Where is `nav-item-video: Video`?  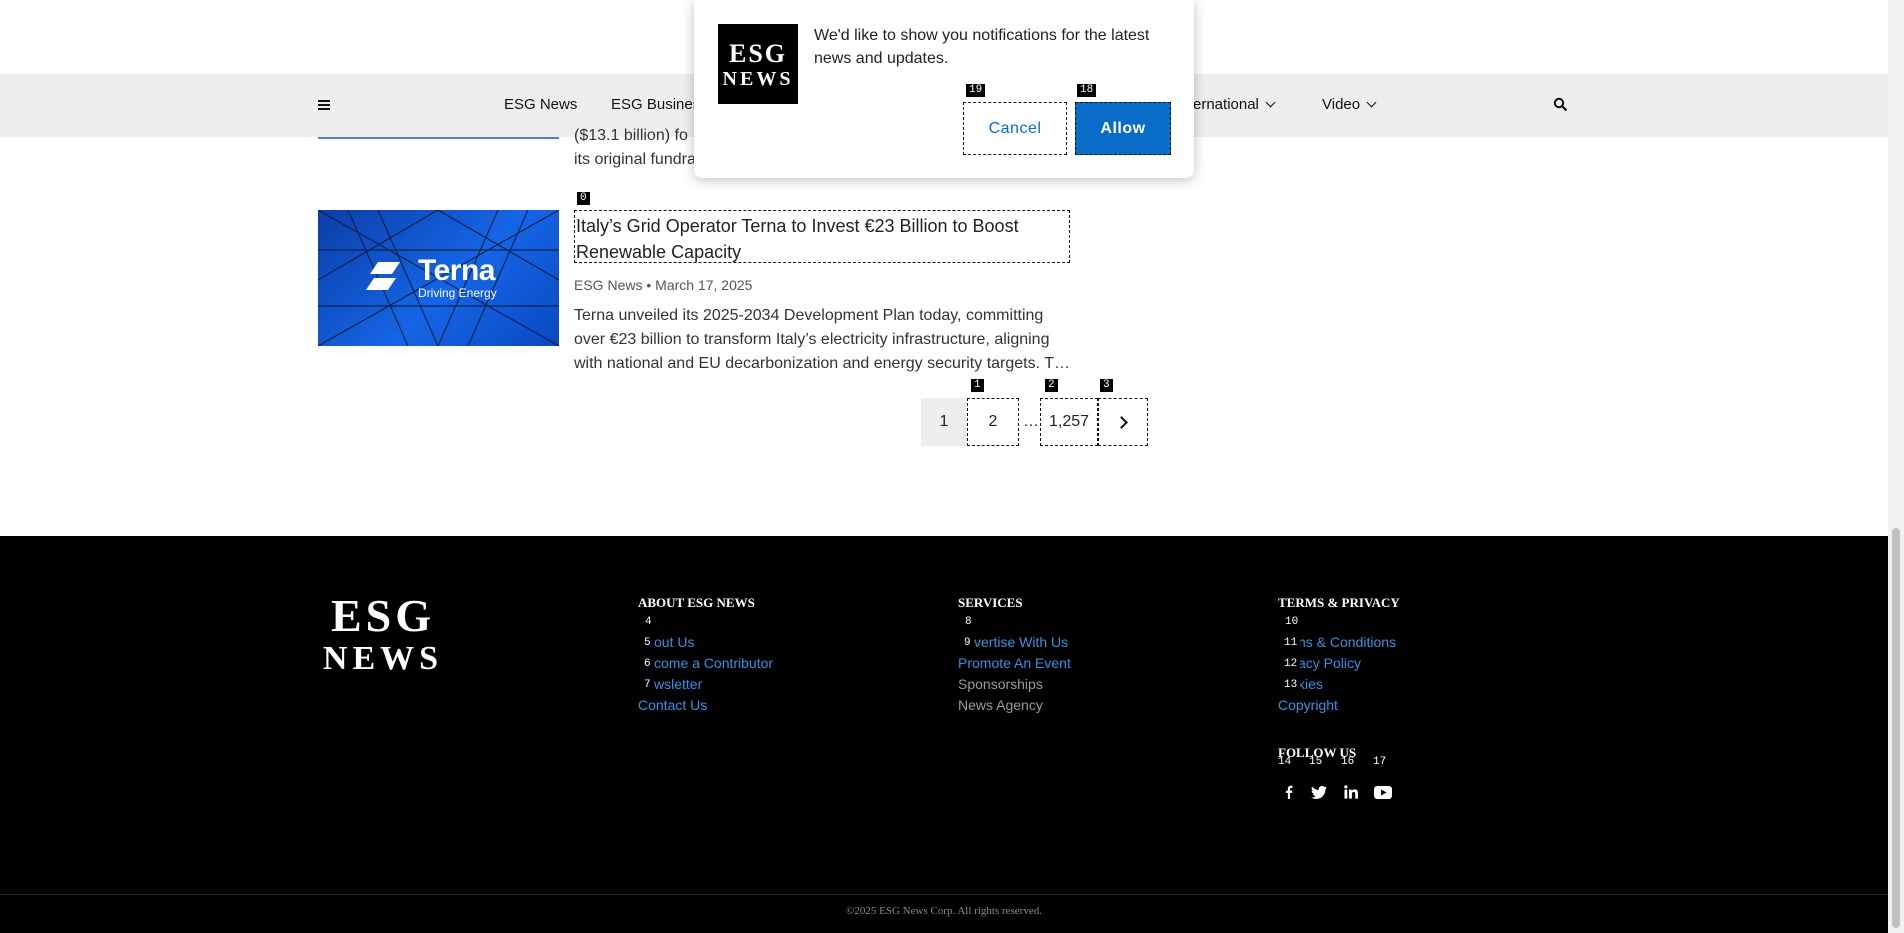 nav-item-video: Video is located at coordinates (1349, 104).